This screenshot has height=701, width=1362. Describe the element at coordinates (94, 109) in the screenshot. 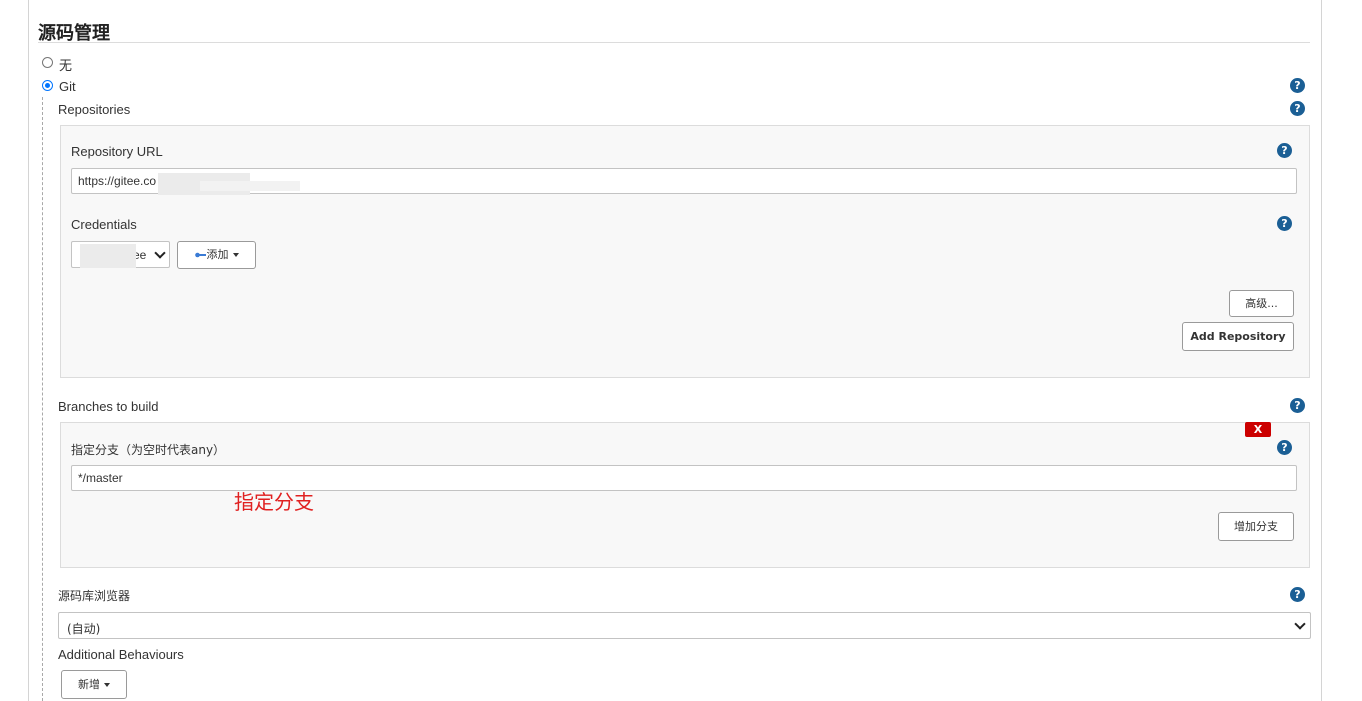

I see `repositories-label: Repositories` at that location.